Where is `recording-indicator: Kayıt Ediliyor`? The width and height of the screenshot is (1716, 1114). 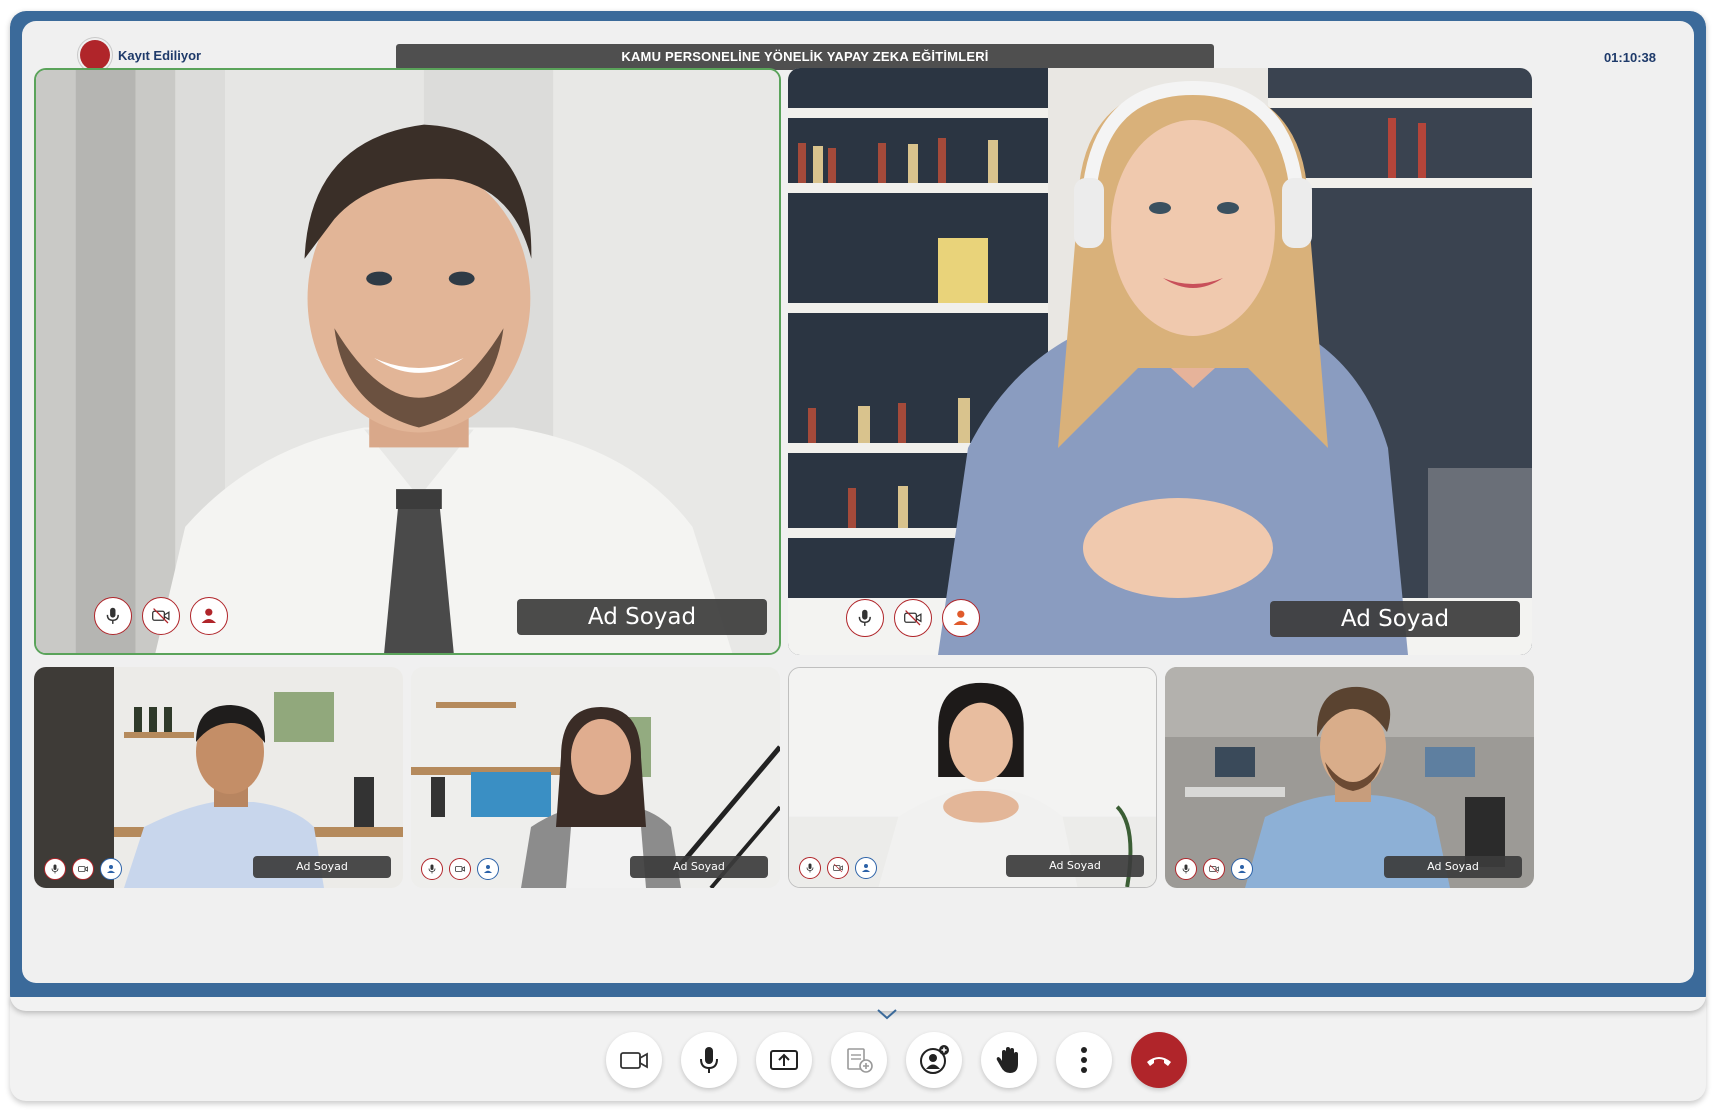 recording-indicator: Kayıt Ediliyor is located at coordinates (140, 55).